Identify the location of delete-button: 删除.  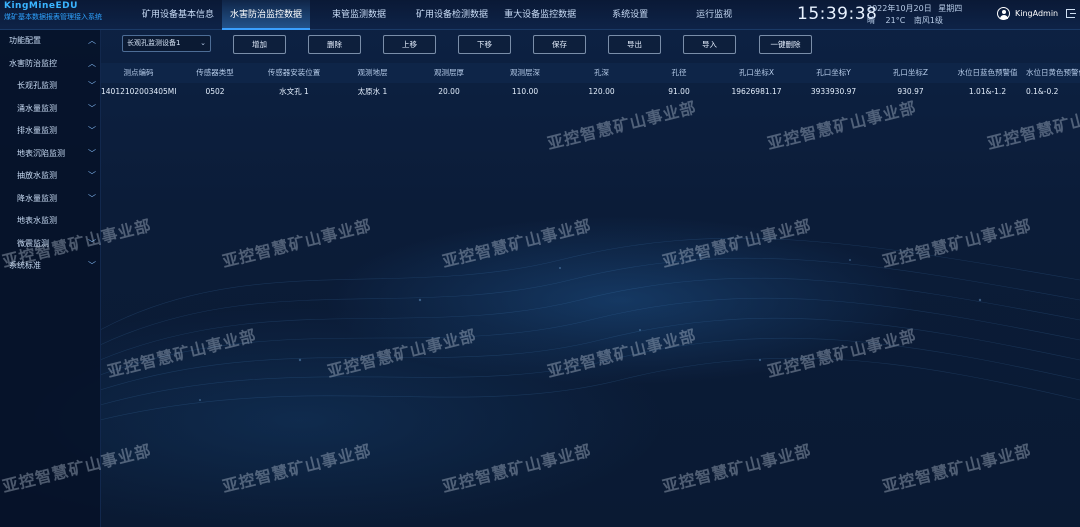
(334, 44).